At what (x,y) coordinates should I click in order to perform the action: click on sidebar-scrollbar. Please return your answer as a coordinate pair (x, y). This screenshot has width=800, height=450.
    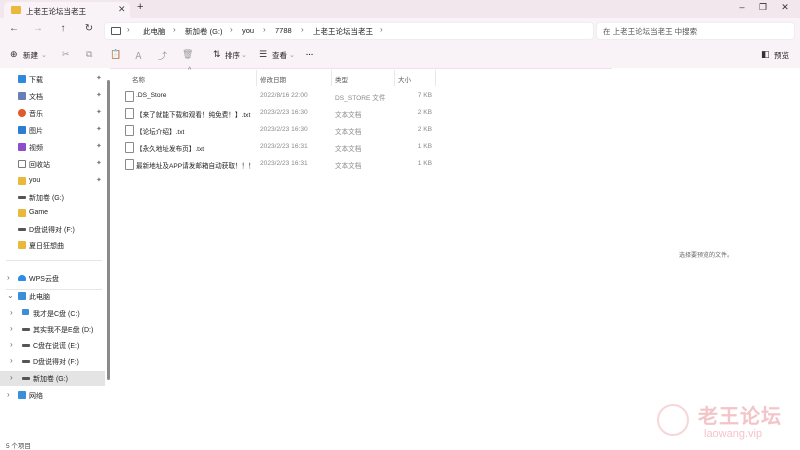
    Looking at the image, I should click on (108, 230).